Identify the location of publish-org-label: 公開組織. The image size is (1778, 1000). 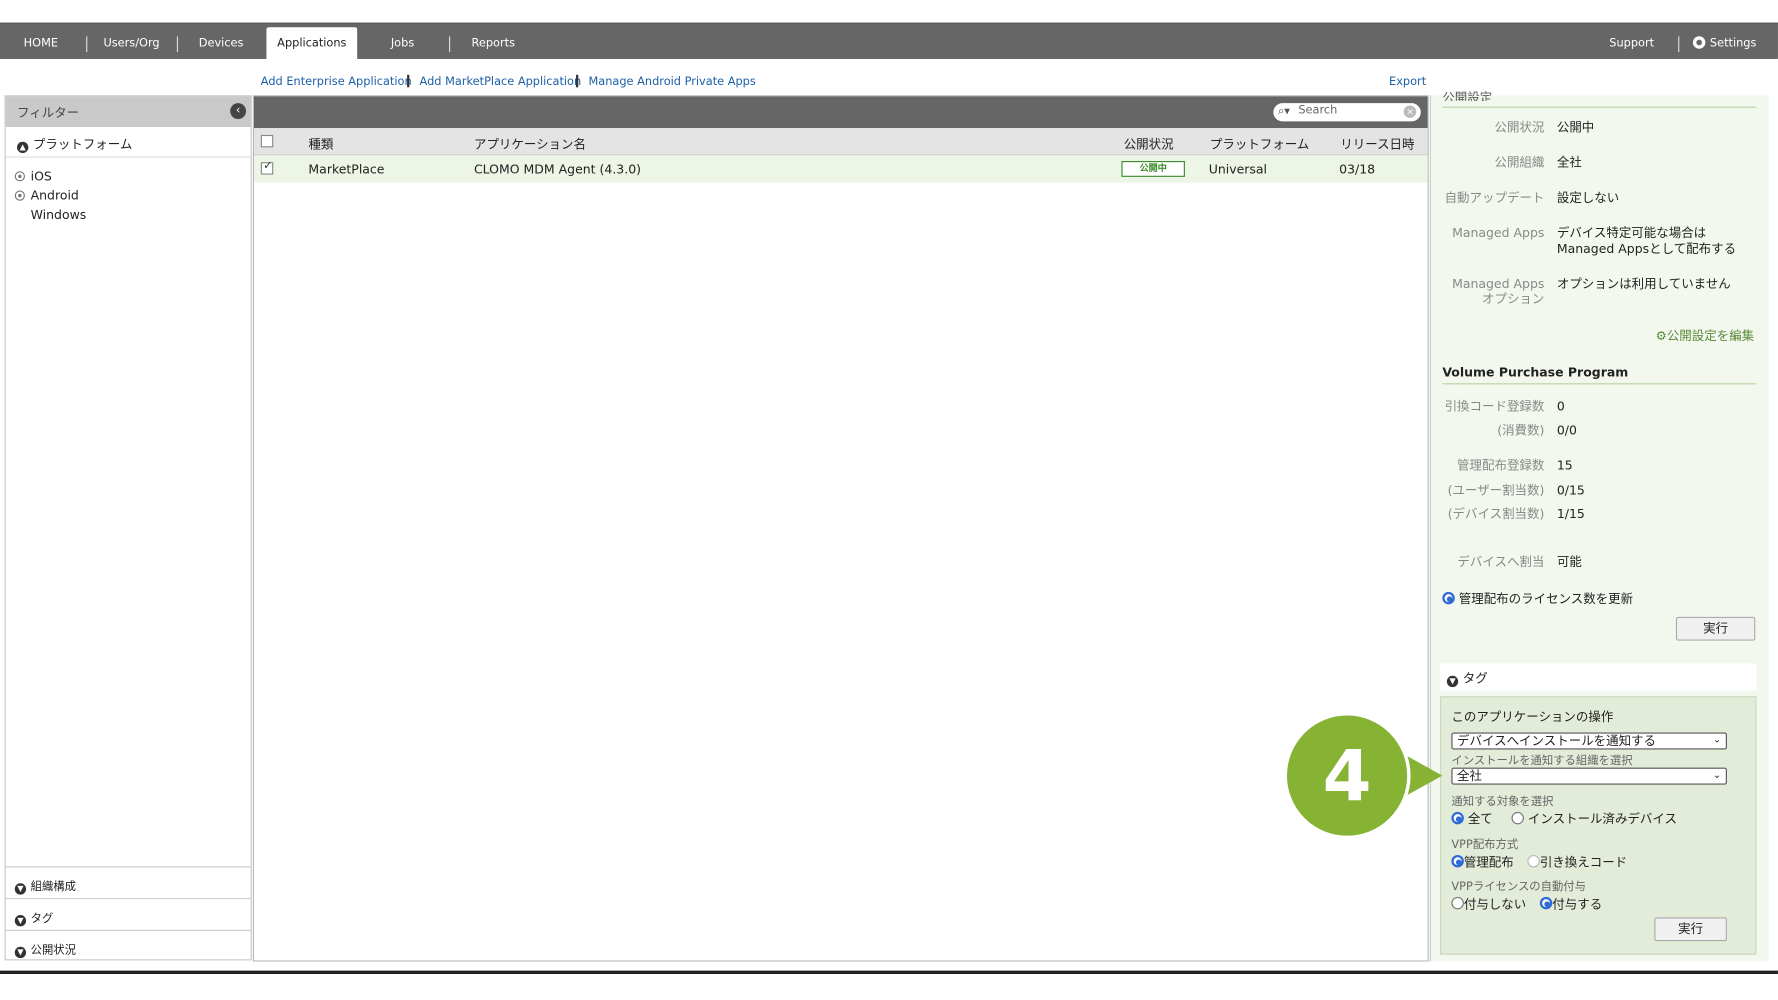
(1519, 163).